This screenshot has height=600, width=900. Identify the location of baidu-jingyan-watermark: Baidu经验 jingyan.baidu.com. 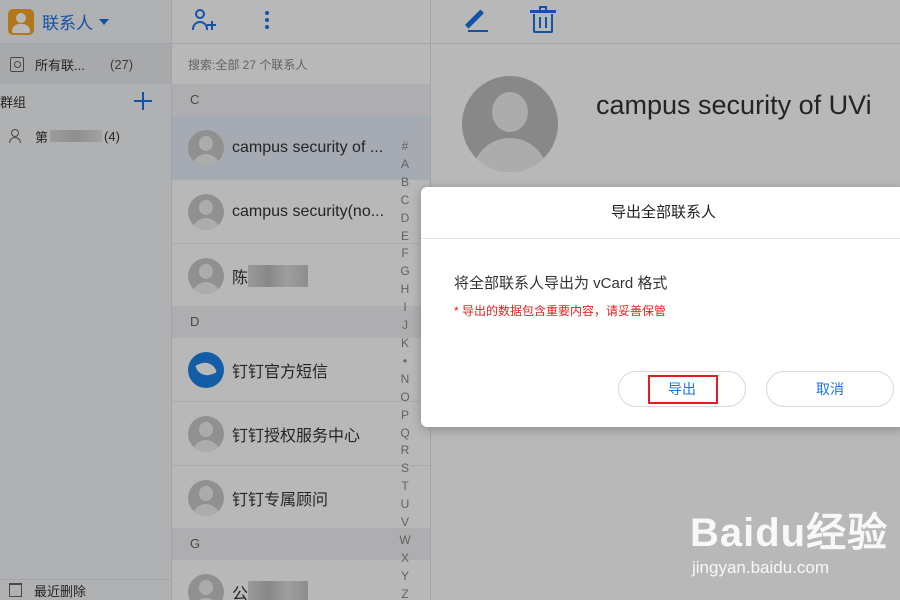
(790, 542).